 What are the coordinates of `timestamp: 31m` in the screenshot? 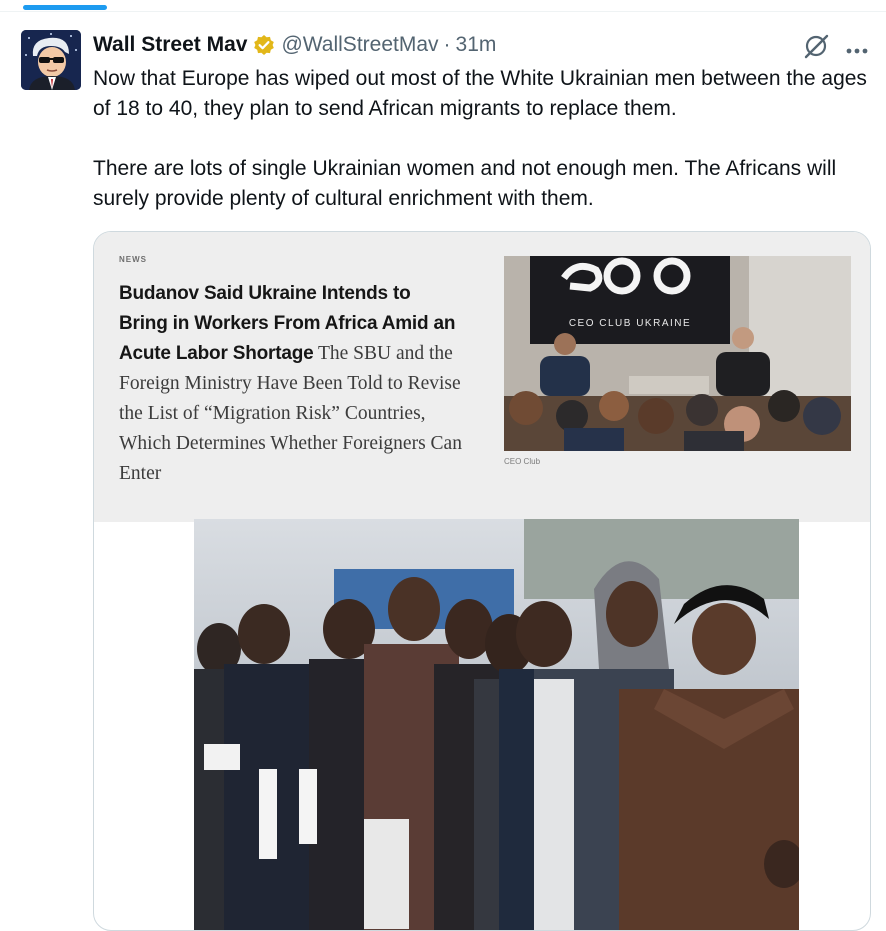 It's located at (476, 45).